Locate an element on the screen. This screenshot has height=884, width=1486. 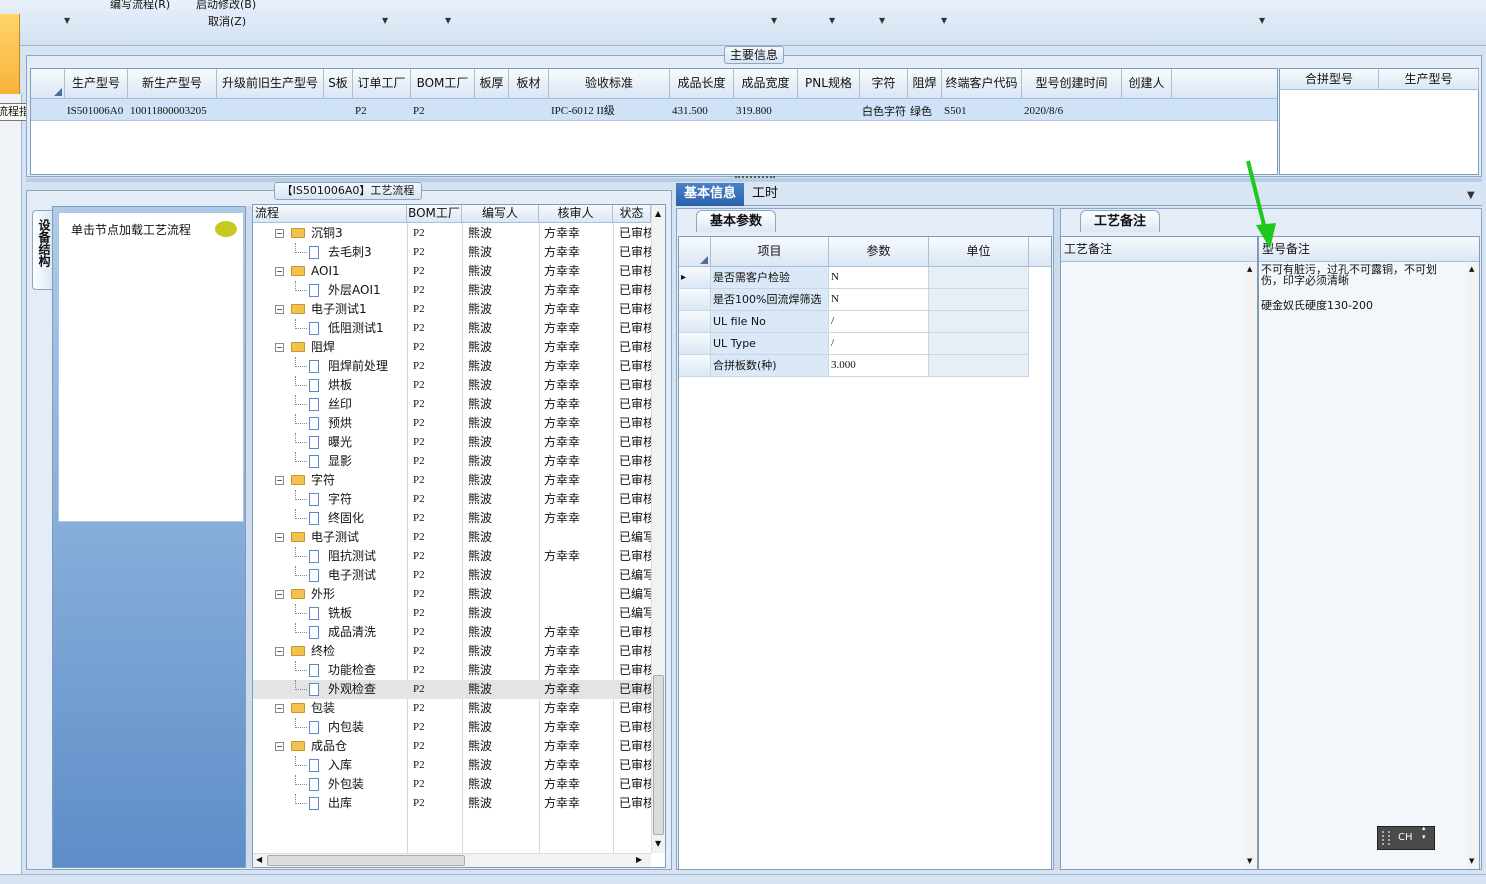
process-remark-box: 工艺备注 ▲ ▼ is located at coordinates (1159, 553).